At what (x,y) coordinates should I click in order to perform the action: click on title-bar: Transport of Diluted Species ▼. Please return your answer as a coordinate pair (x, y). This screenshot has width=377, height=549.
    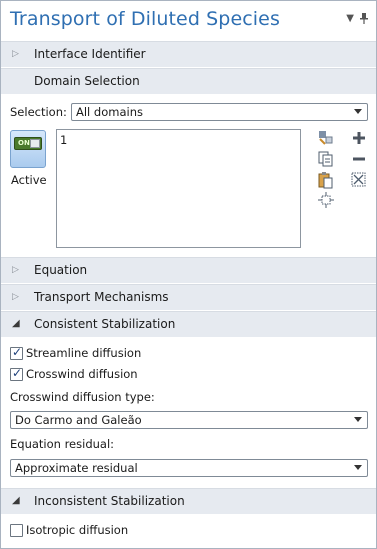
    Looking at the image, I should click on (188, 21).